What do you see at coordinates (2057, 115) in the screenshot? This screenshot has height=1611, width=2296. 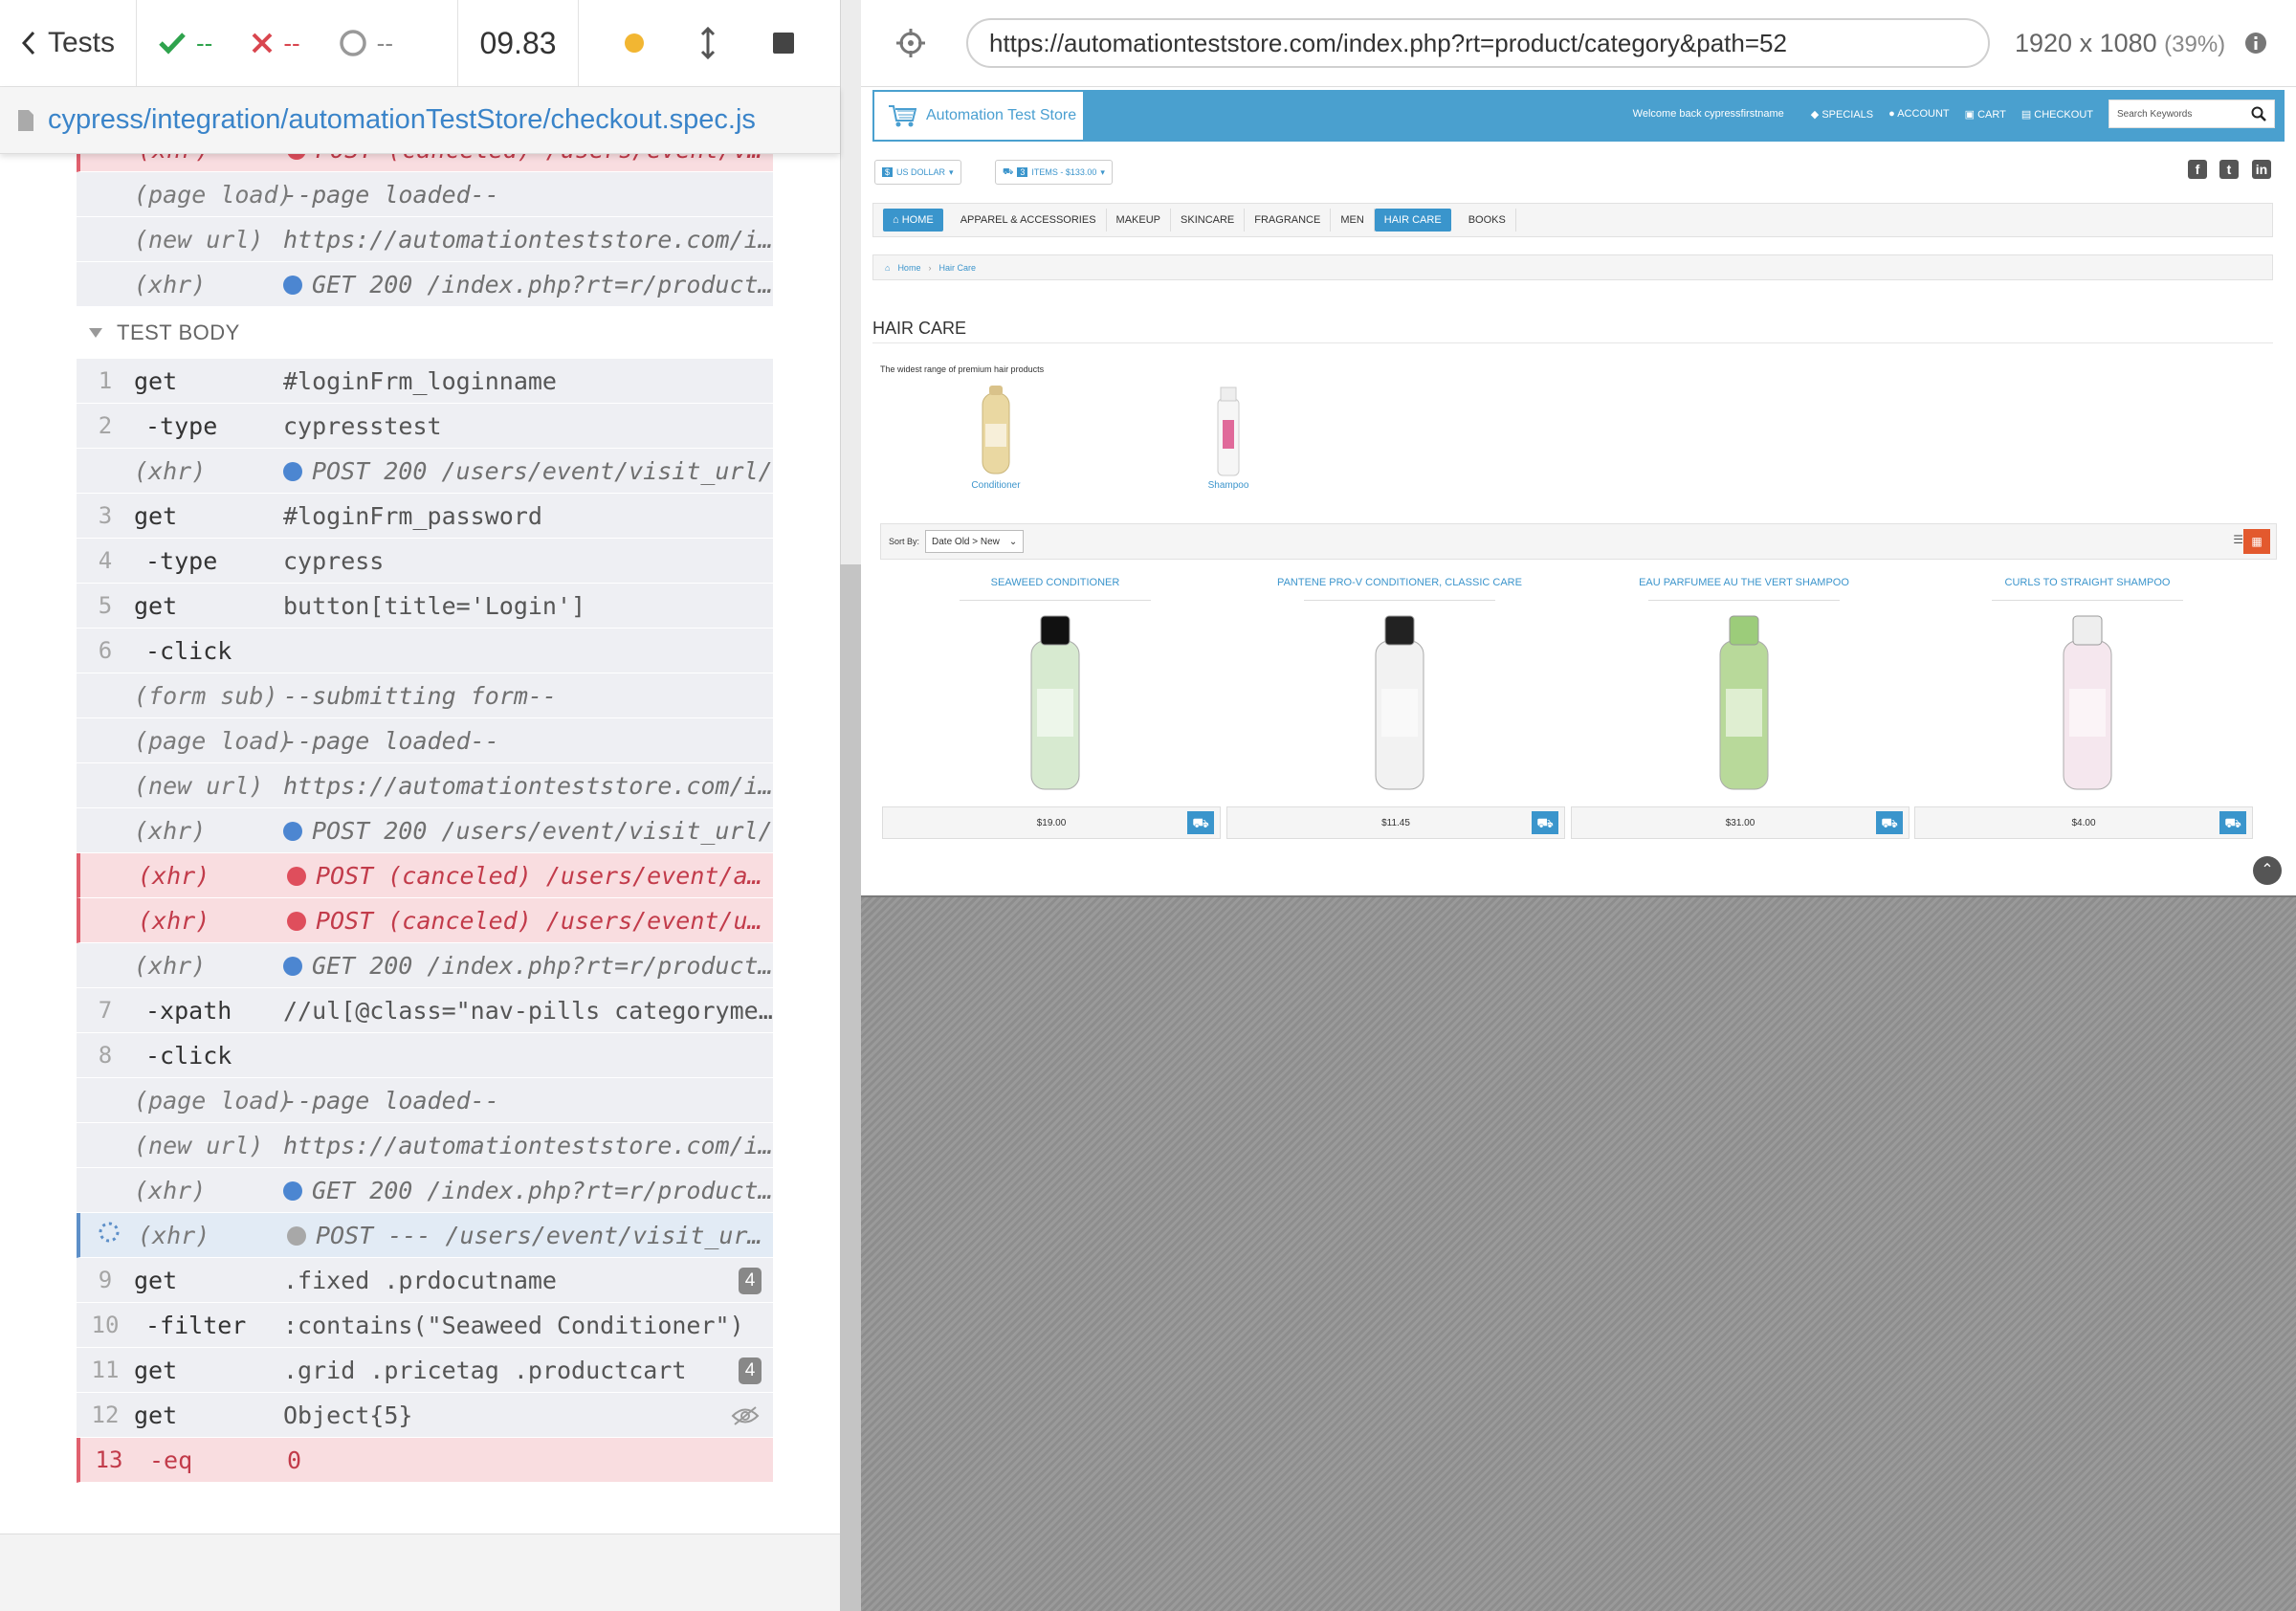 I see `checkout-link: ▤ CHECKOUT` at bounding box center [2057, 115].